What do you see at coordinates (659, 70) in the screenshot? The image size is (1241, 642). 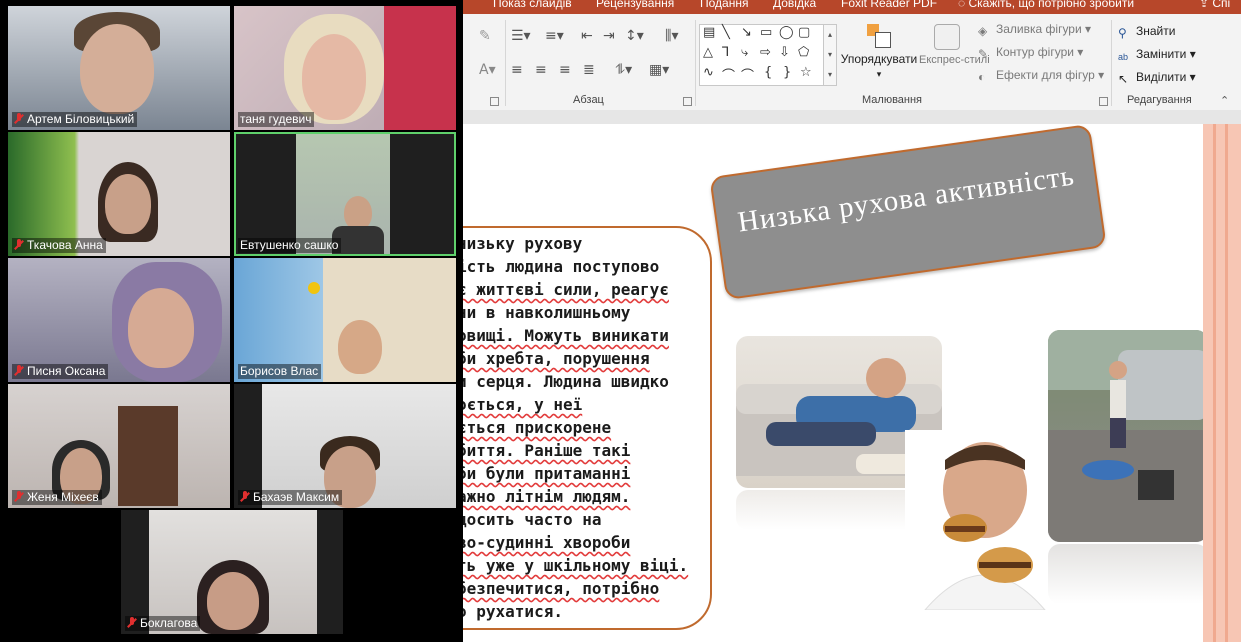 I see `smartart-icon: ▦▾` at bounding box center [659, 70].